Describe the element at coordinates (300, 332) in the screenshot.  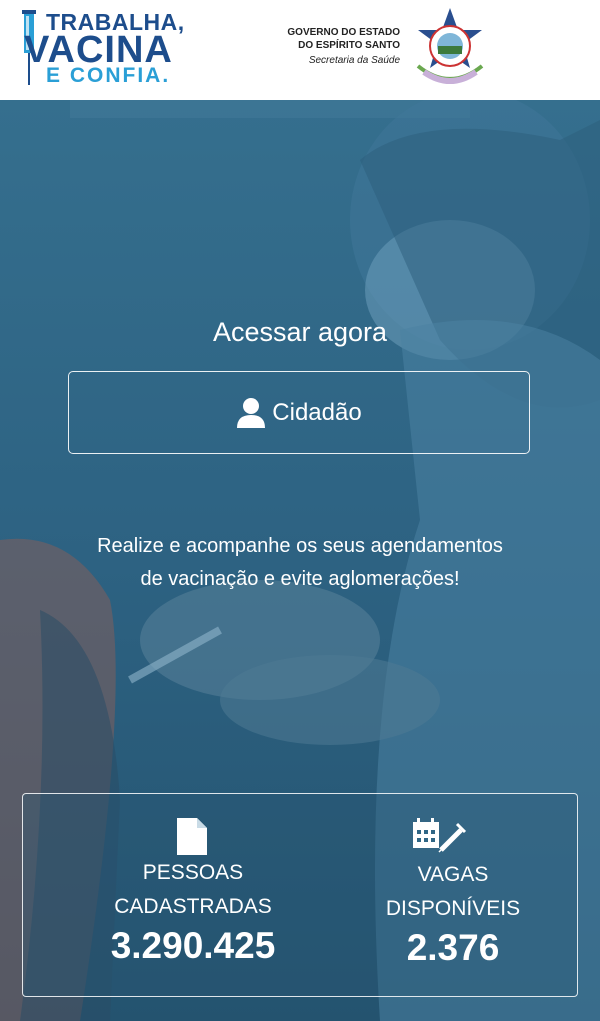
I see `access-title: Acessar agora` at that location.